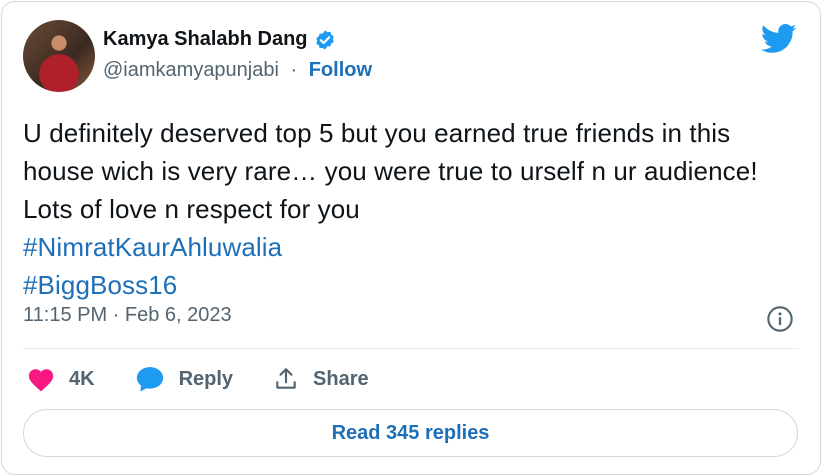 This screenshot has width=823, height=475. Describe the element at coordinates (325, 40) in the screenshot. I see `verified-badge-icon` at that location.